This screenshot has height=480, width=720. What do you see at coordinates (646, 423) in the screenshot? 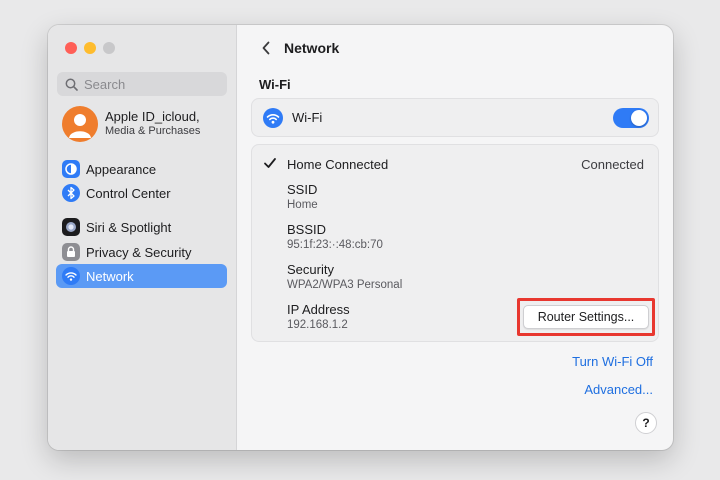
I see `help-button: ?` at bounding box center [646, 423].